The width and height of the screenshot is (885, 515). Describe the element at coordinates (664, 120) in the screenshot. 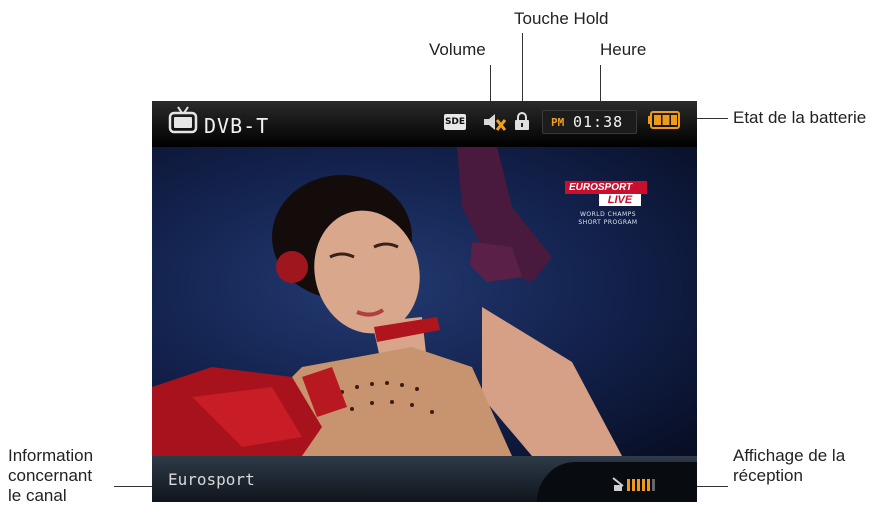

I see `battery-icon` at that location.